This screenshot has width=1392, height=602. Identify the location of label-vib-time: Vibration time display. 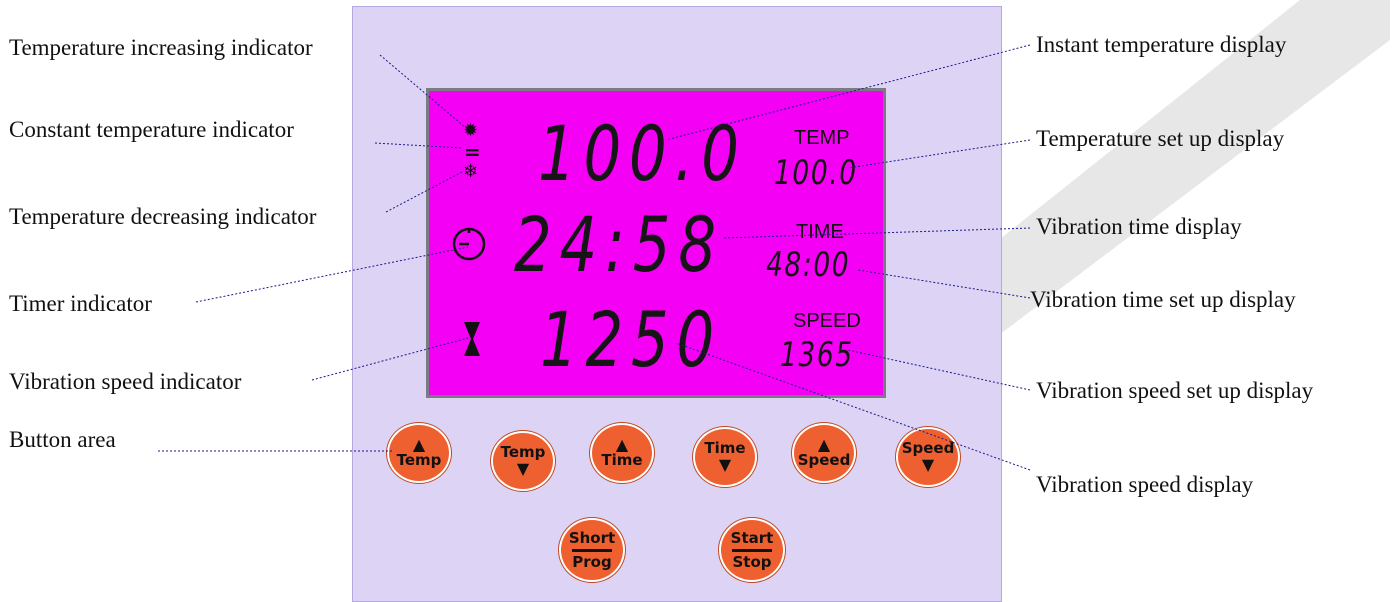
(1139, 226).